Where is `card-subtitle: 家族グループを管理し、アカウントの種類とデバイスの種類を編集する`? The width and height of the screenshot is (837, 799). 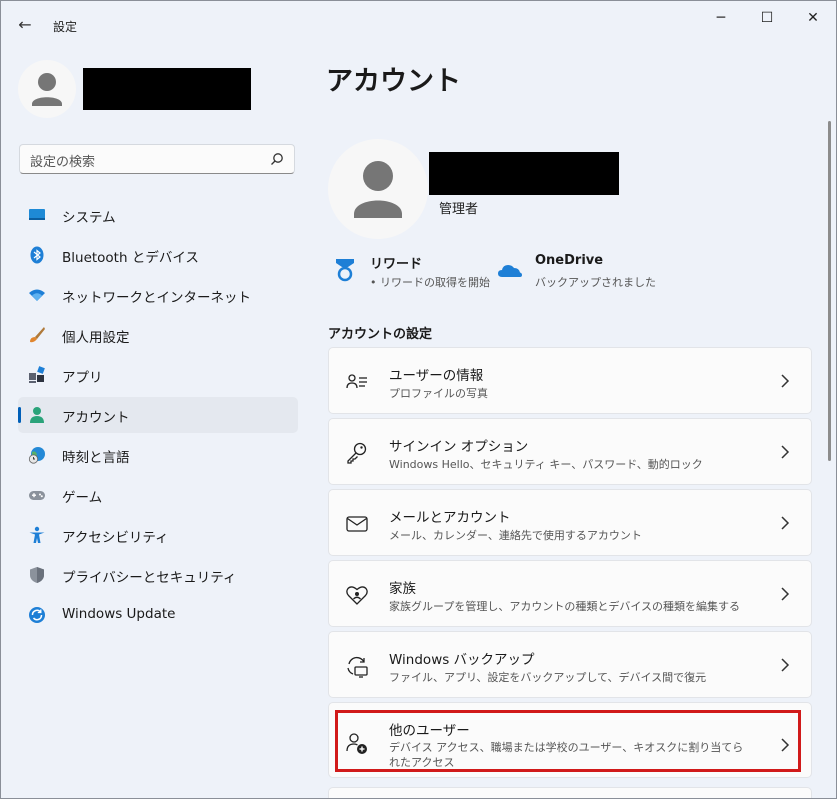 card-subtitle: 家族グループを管理し、アカウントの種類とデバイスの種類を編集する is located at coordinates (565, 606).